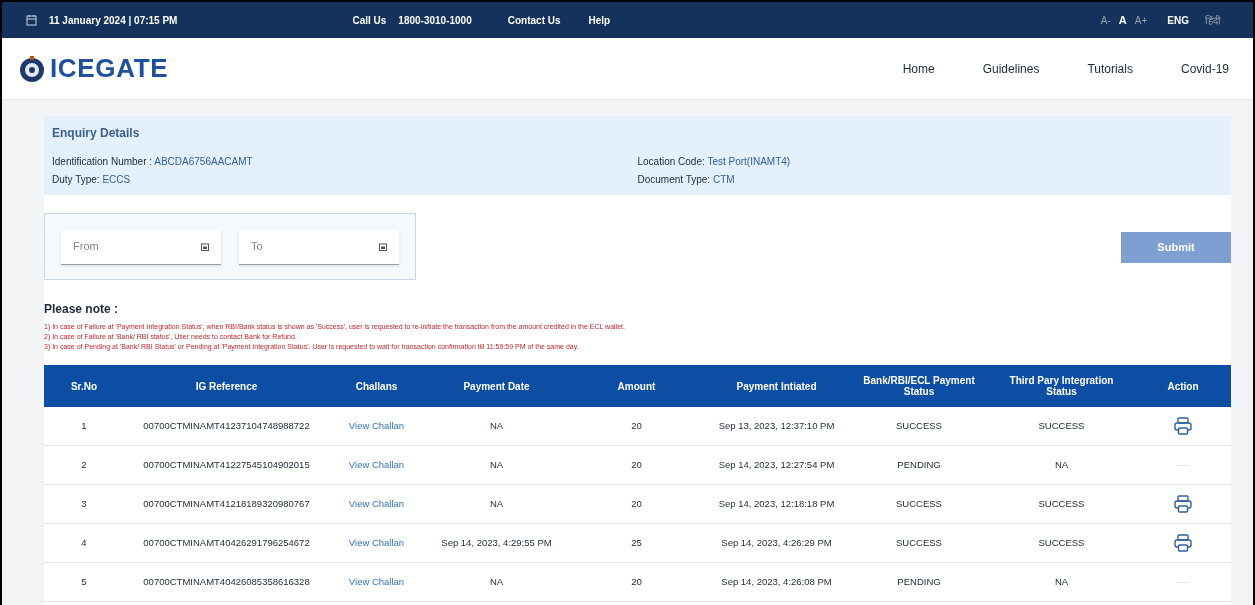 This screenshot has width=1255, height=605. I want to click on enquiry-field: Duty Type: ECCS, so click(345, 179).